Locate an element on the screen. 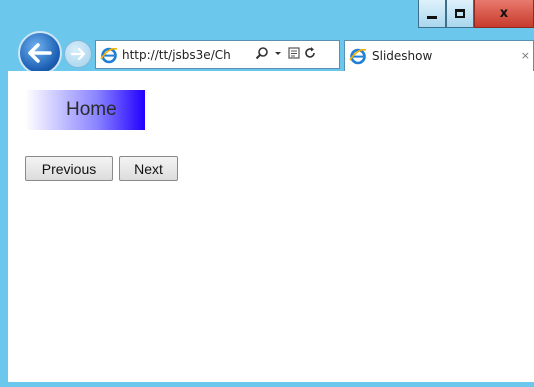 The image size is (534, 387). next-button: Next is located at coordinates (148, 168).